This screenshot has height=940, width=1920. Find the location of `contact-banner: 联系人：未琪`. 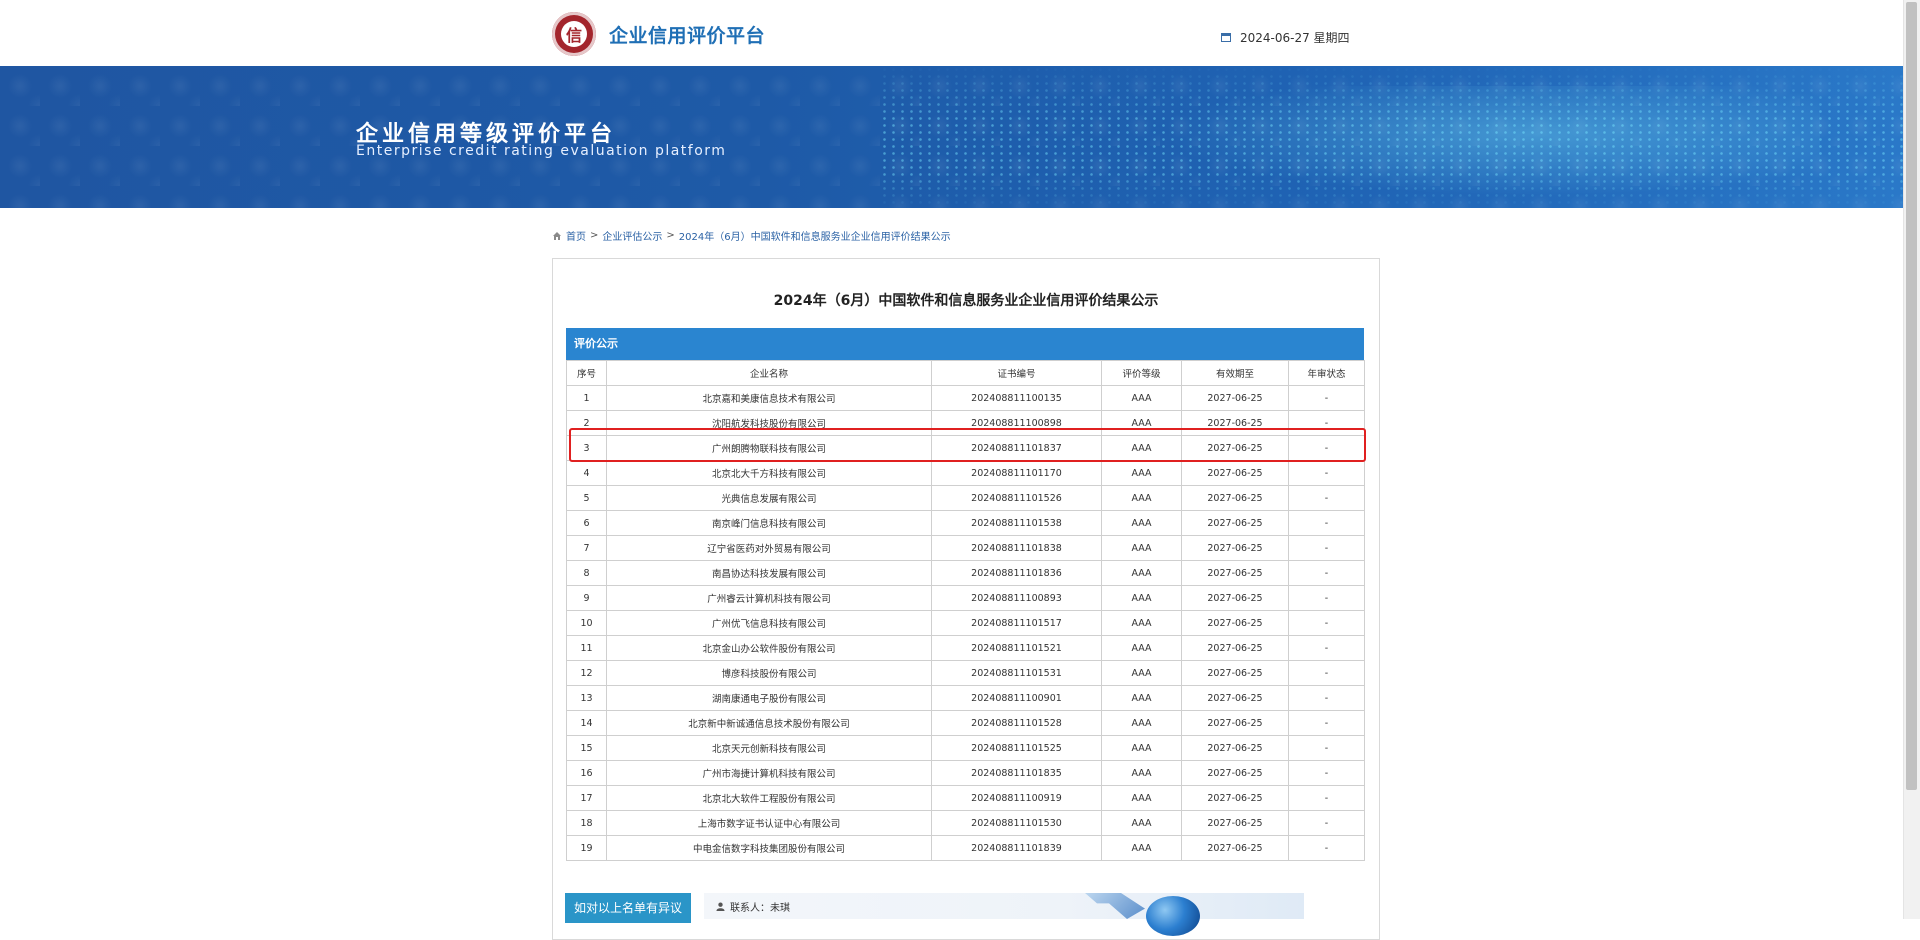

contact-banner: 联系人：未琪 is located at coordinates (1004, 906).